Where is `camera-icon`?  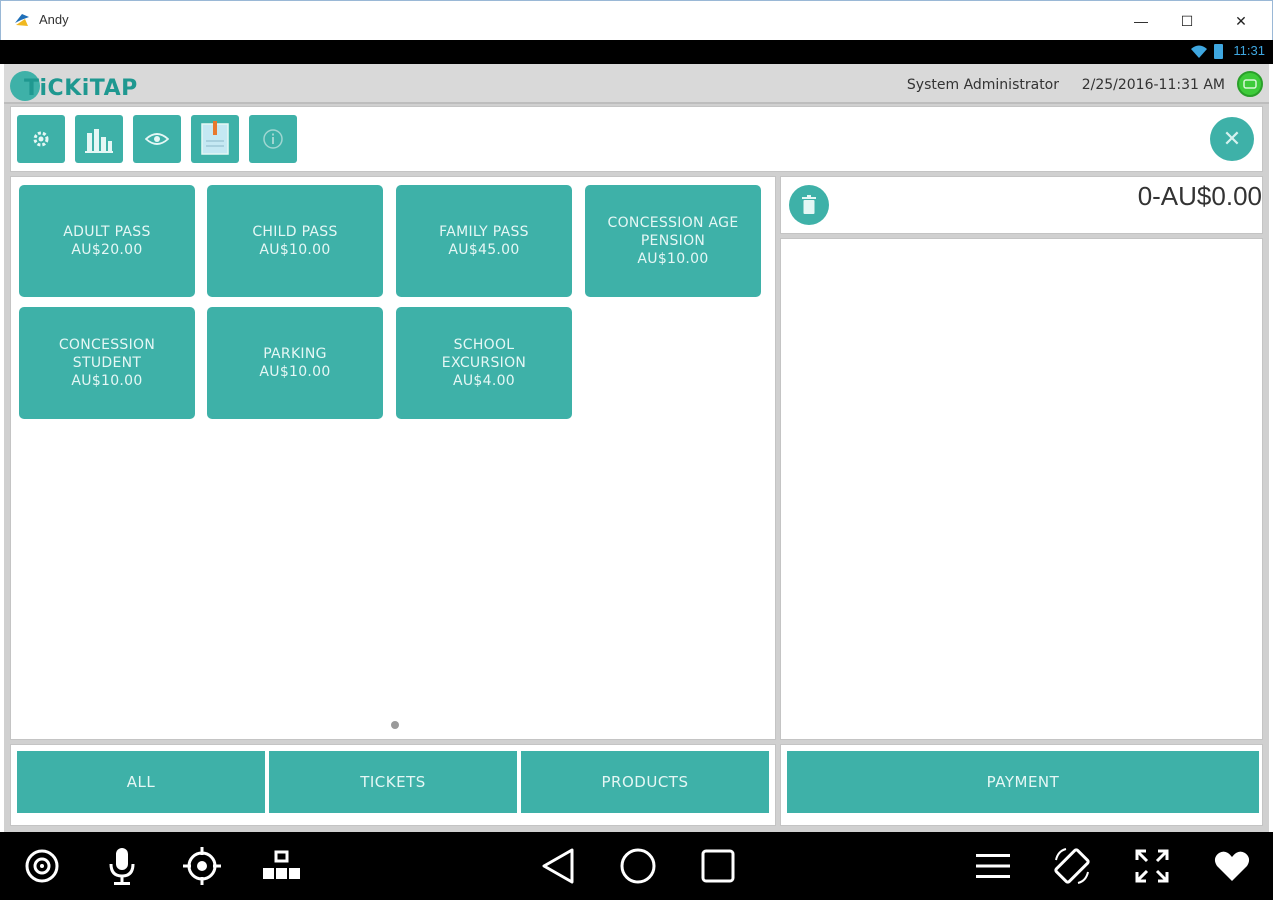
camera-icon is located at coordinates (42, 866).